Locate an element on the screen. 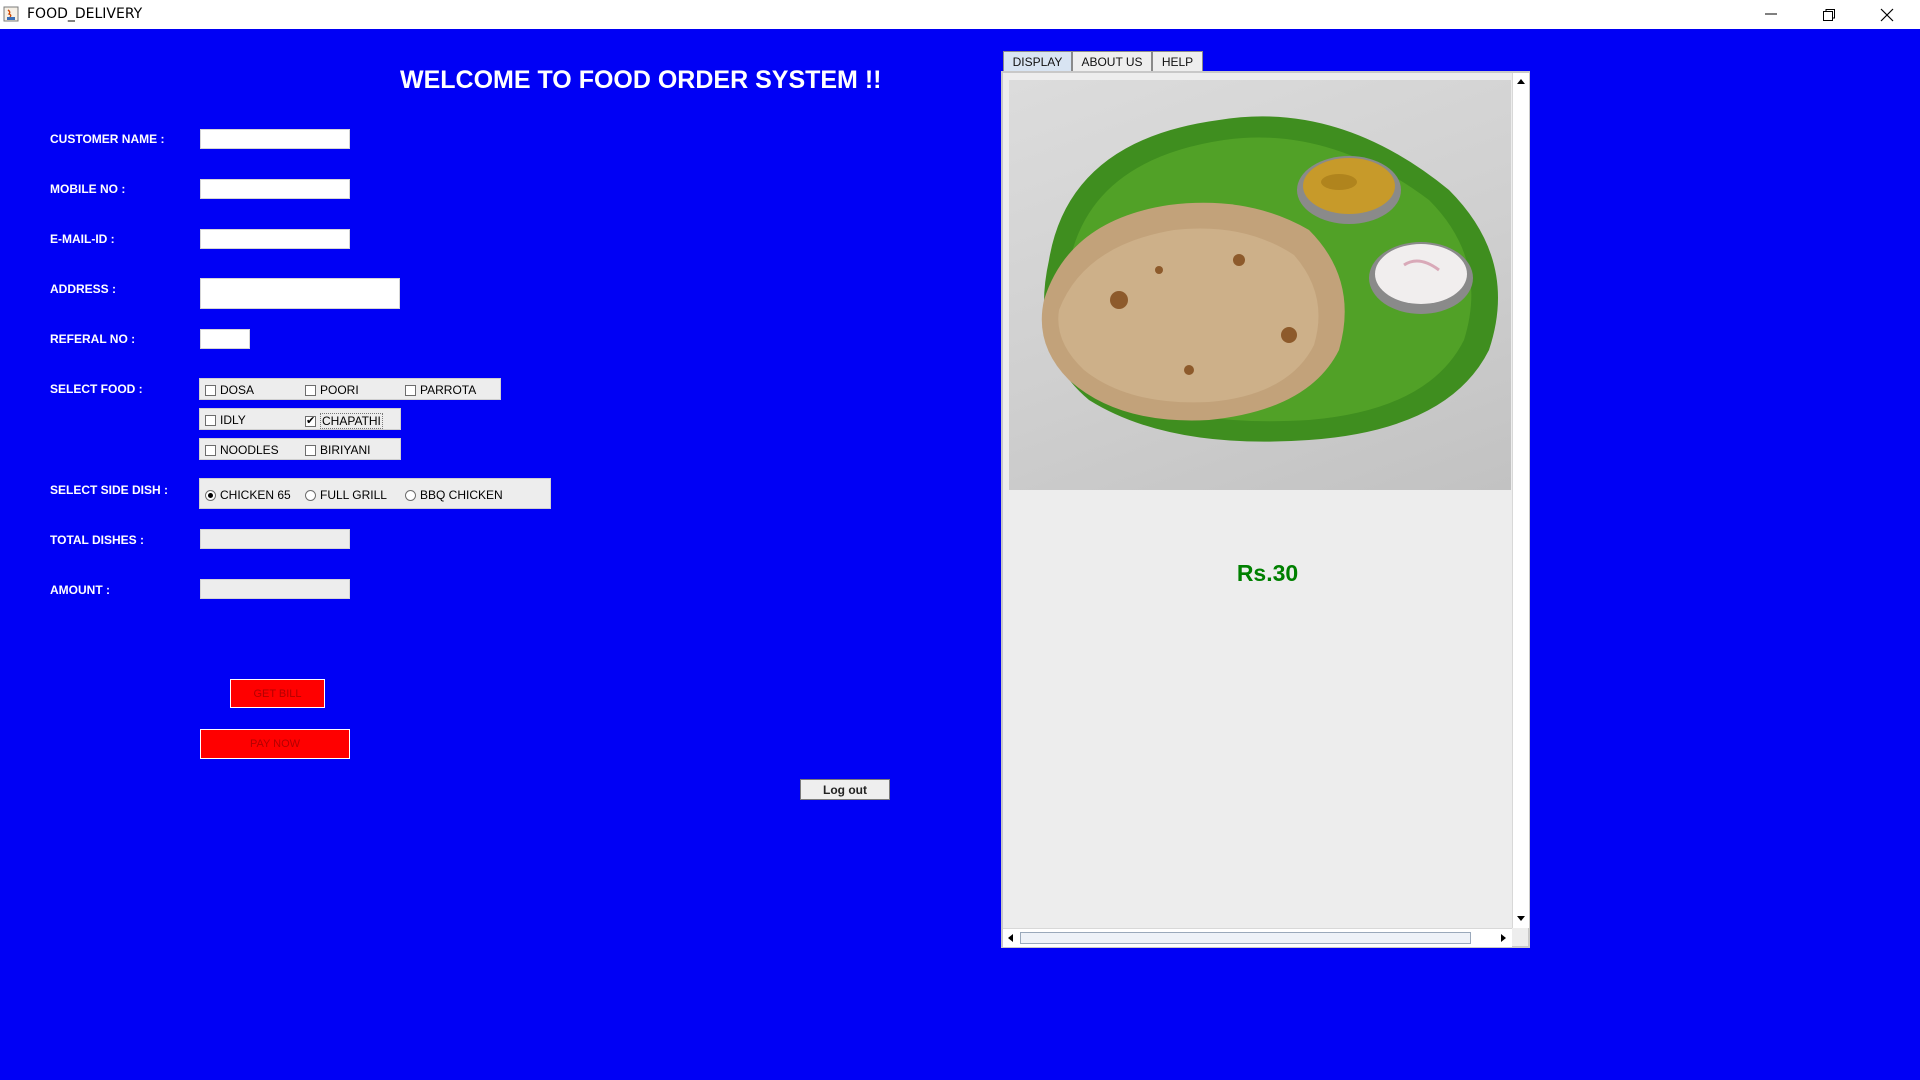  food-row-2: IDLY CHAPATHI is located at coordinates (300, 419).